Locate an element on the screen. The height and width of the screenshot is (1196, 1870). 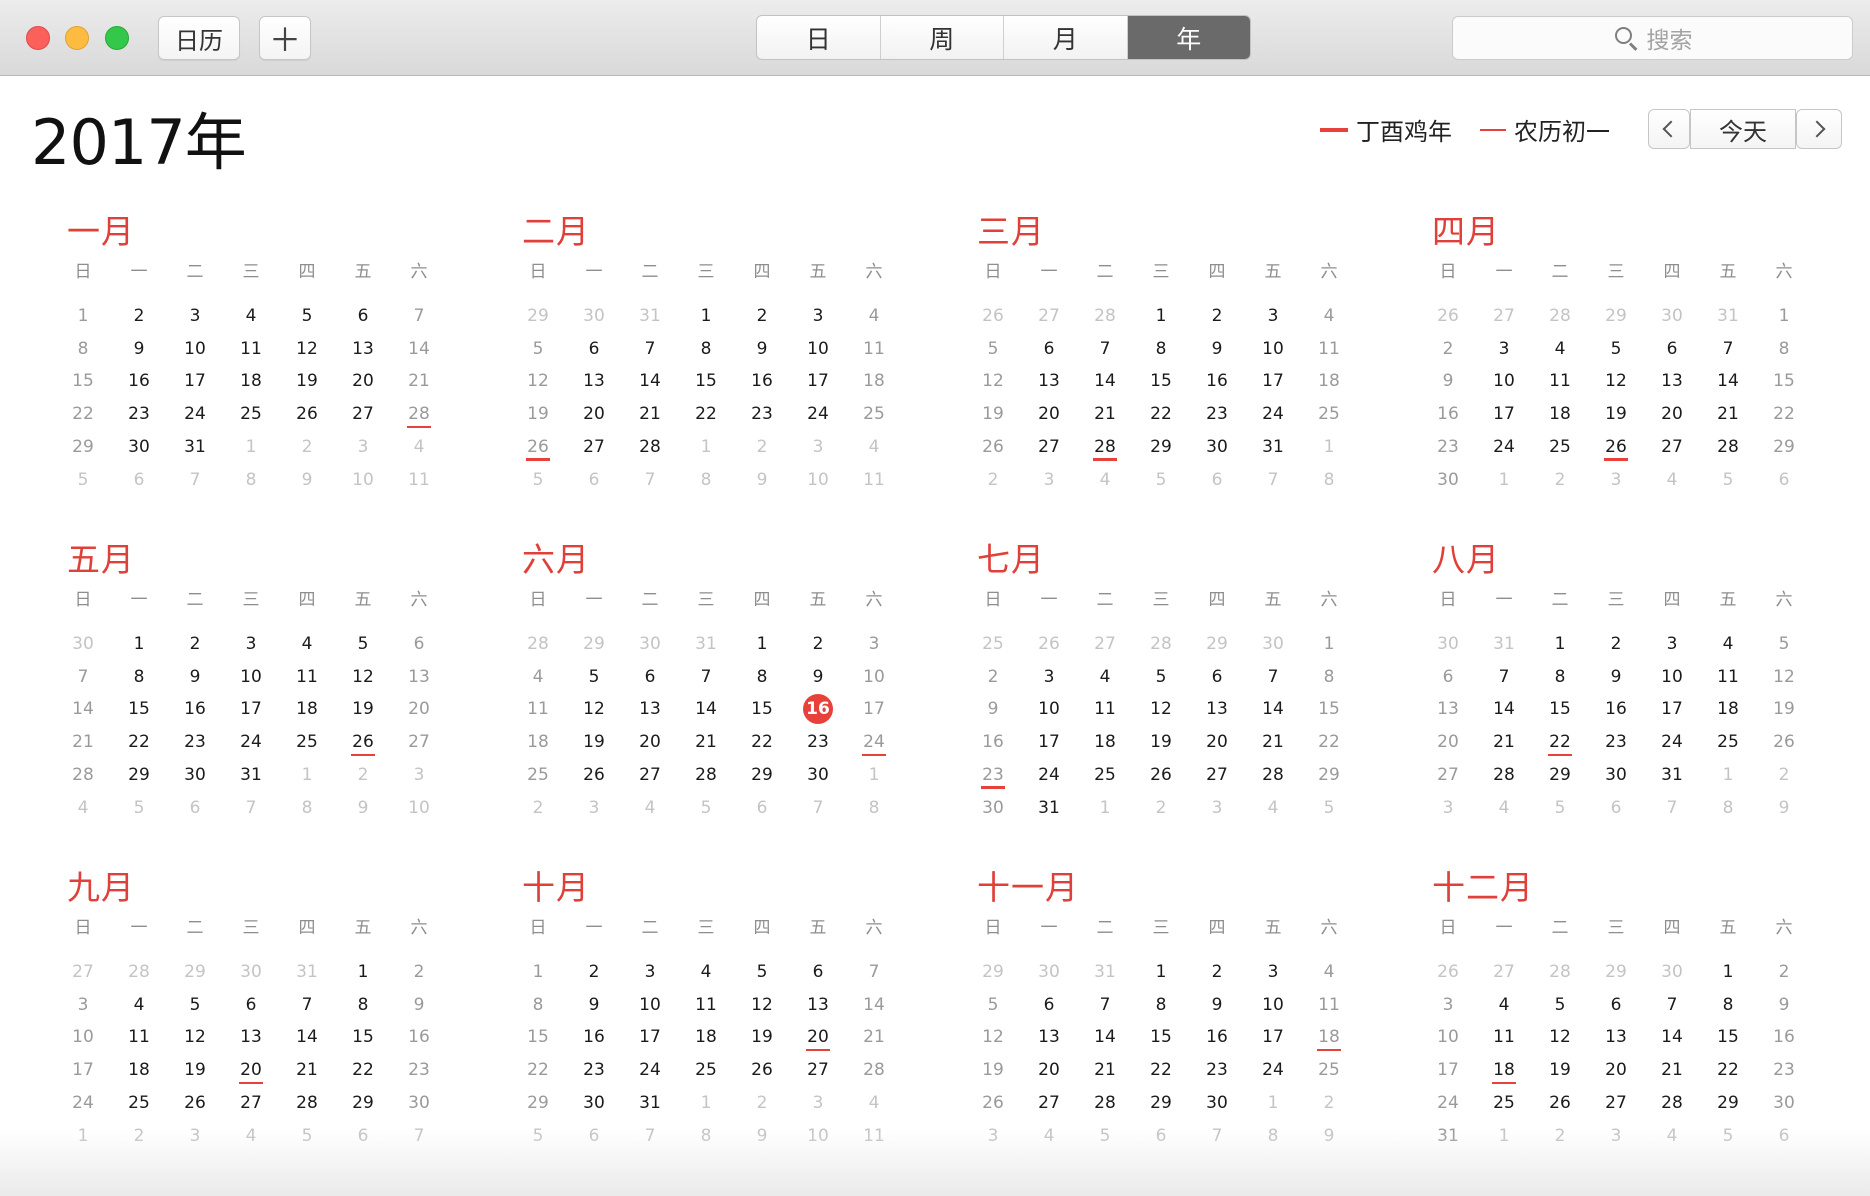
view-tab-week: 周 is located at coordinates (942, 37).